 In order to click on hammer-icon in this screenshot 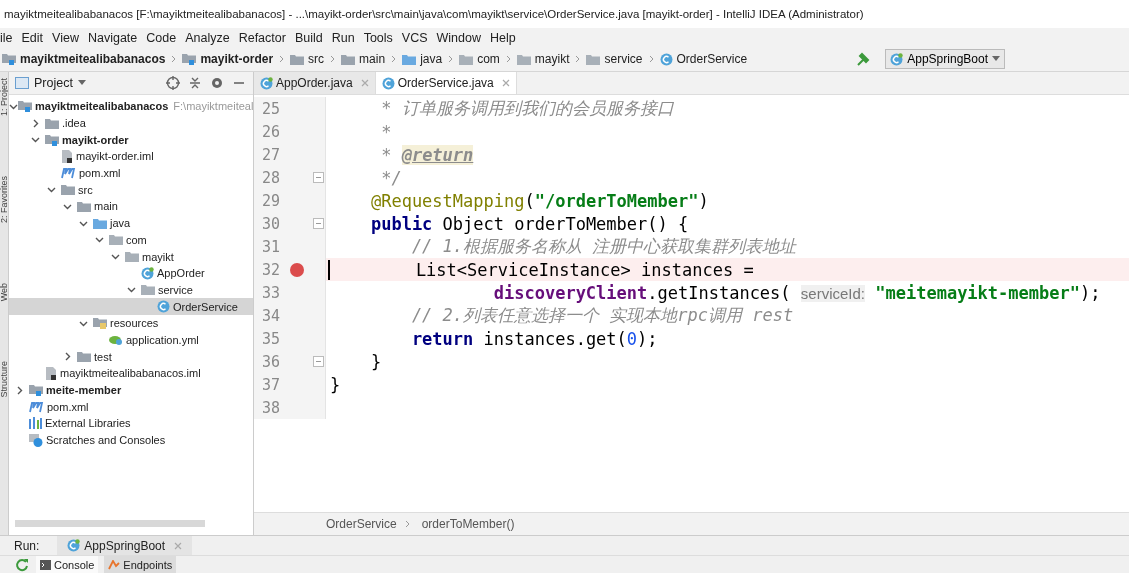, I will do `click(863, 59)`.